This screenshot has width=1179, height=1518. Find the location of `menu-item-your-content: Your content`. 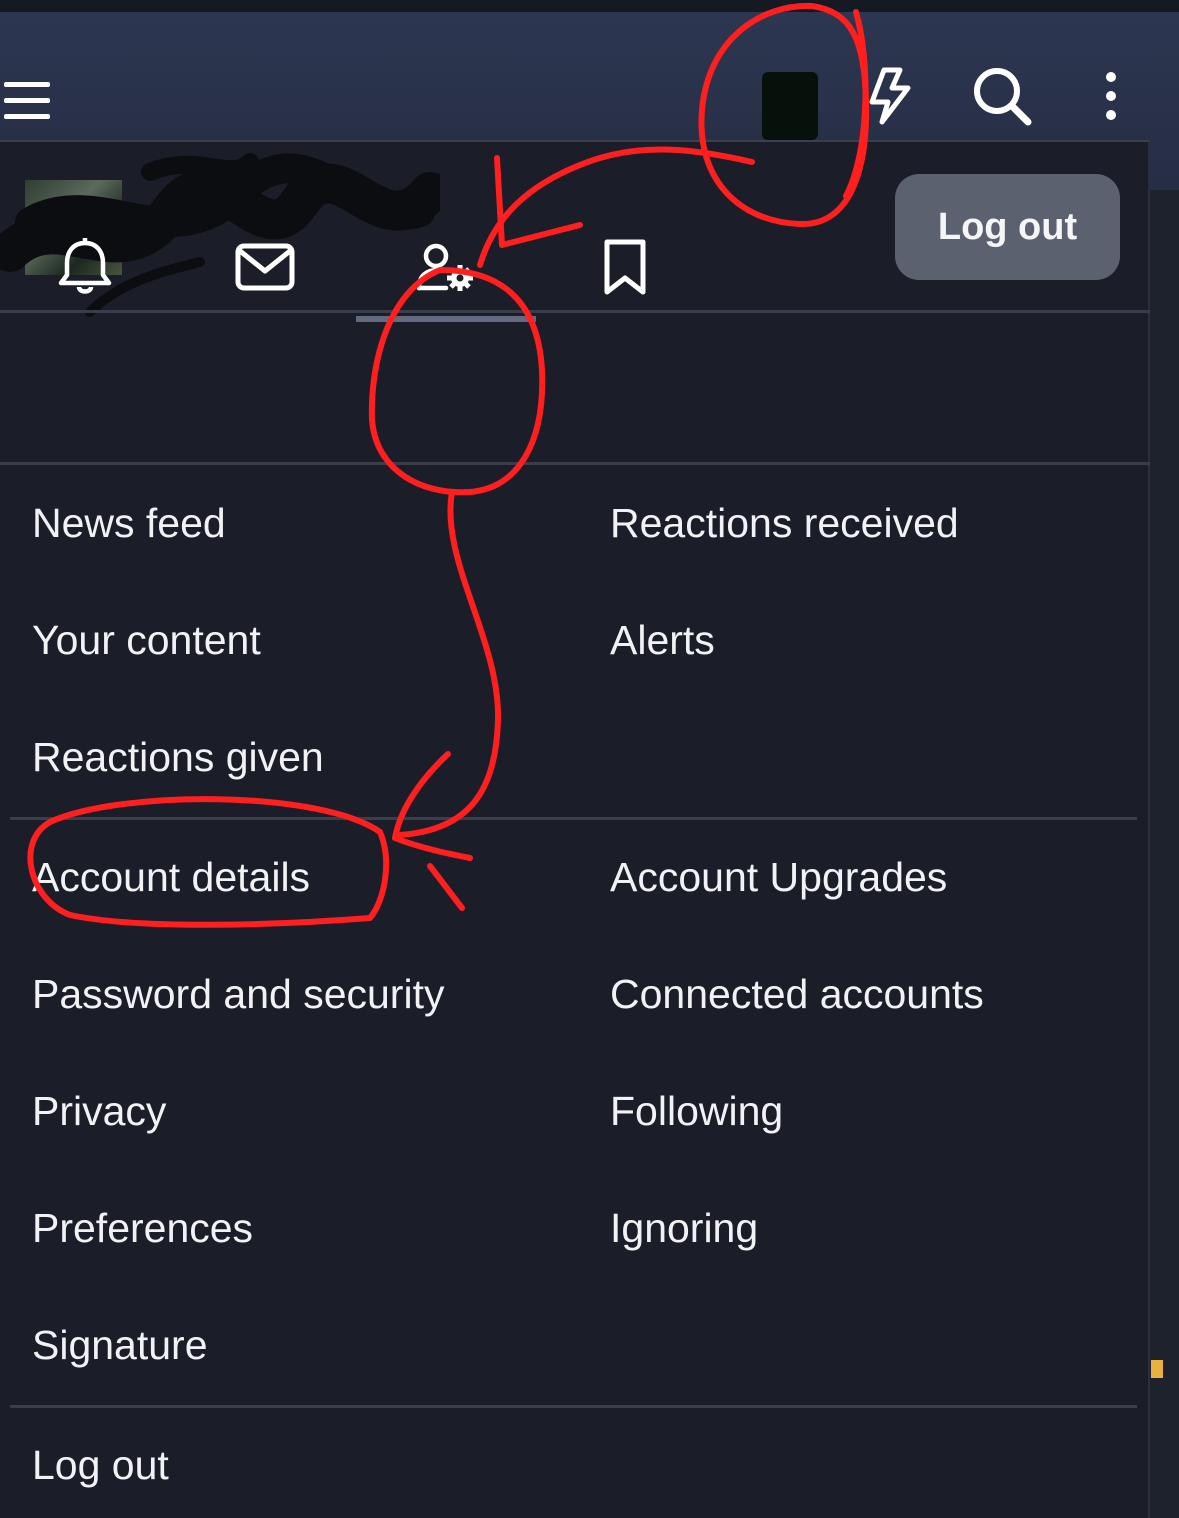

menu-item-your-content: Your content is located at coordinates (146, 640).